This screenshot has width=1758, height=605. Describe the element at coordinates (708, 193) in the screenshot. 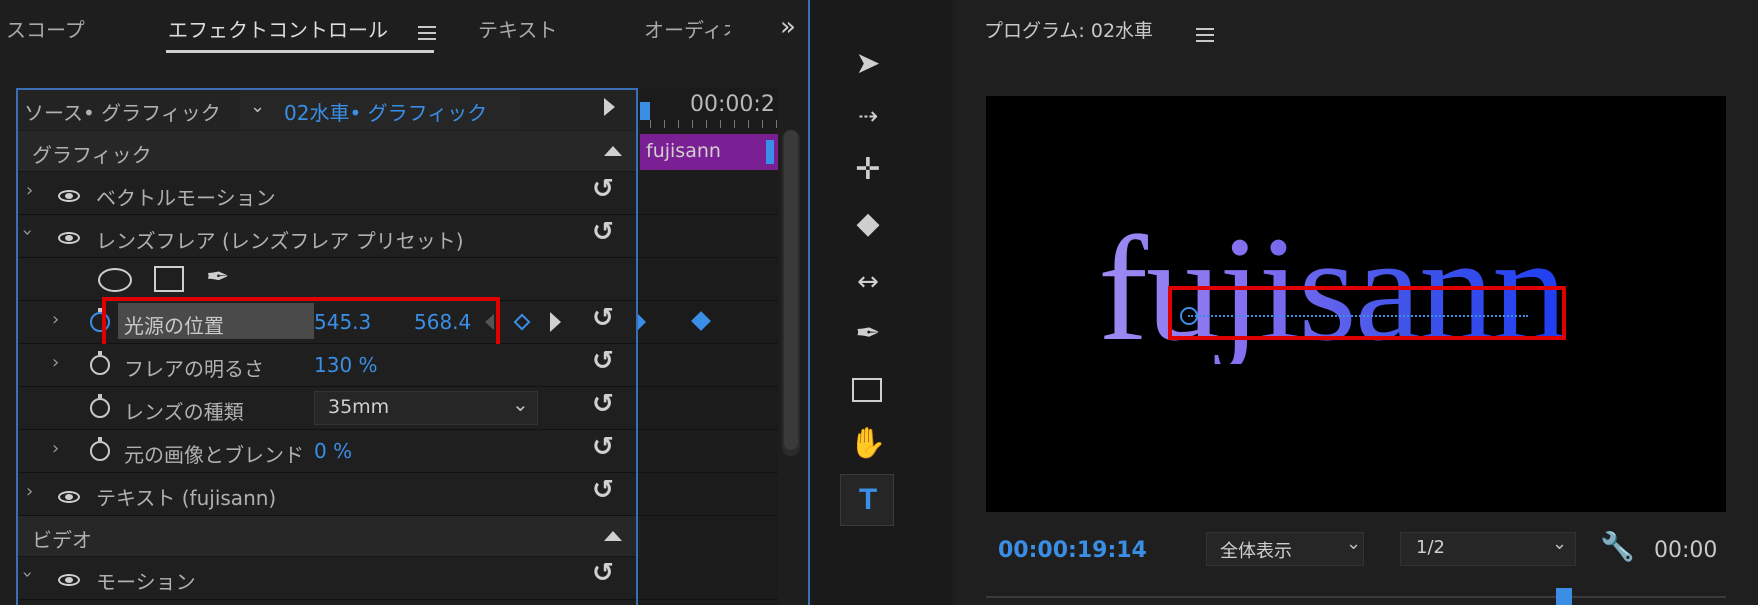

I see `row-vector-motion-timeline` at that location.